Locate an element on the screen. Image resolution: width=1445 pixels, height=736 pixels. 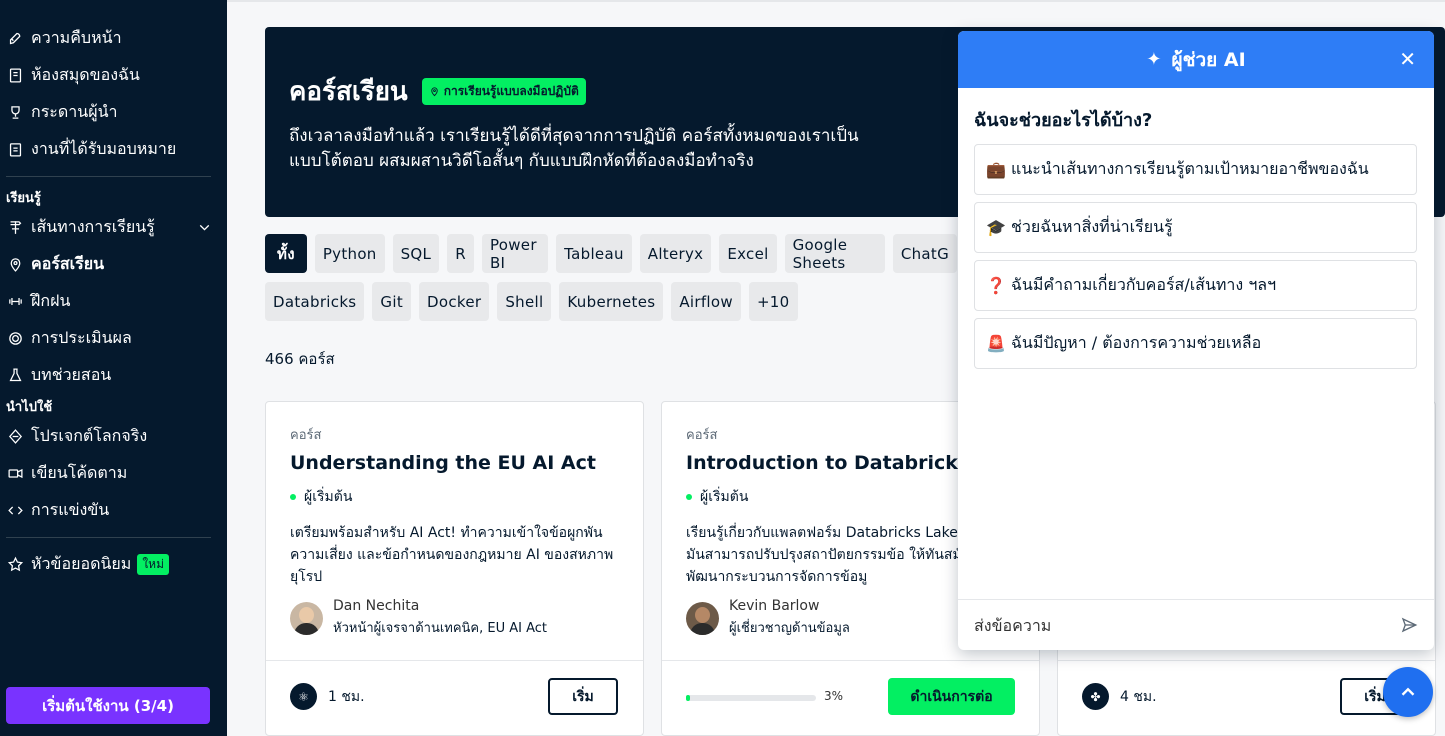
course-progress-fill is located at coordinates (688, 698).